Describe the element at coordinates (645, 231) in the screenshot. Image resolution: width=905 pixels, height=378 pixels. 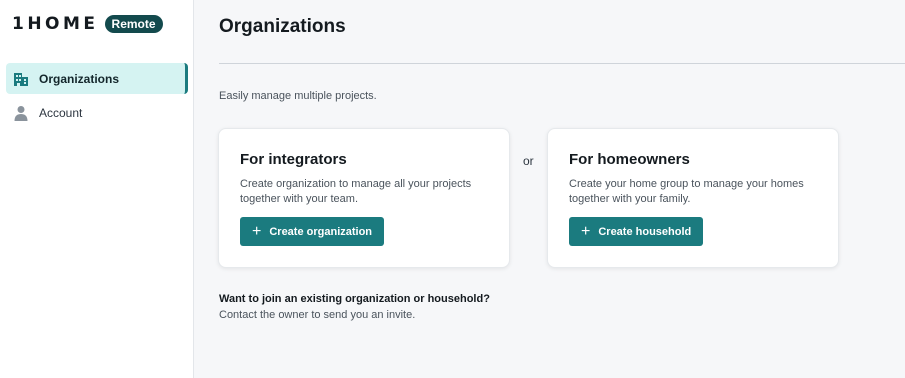
I see `button-label: Create household` at that location.